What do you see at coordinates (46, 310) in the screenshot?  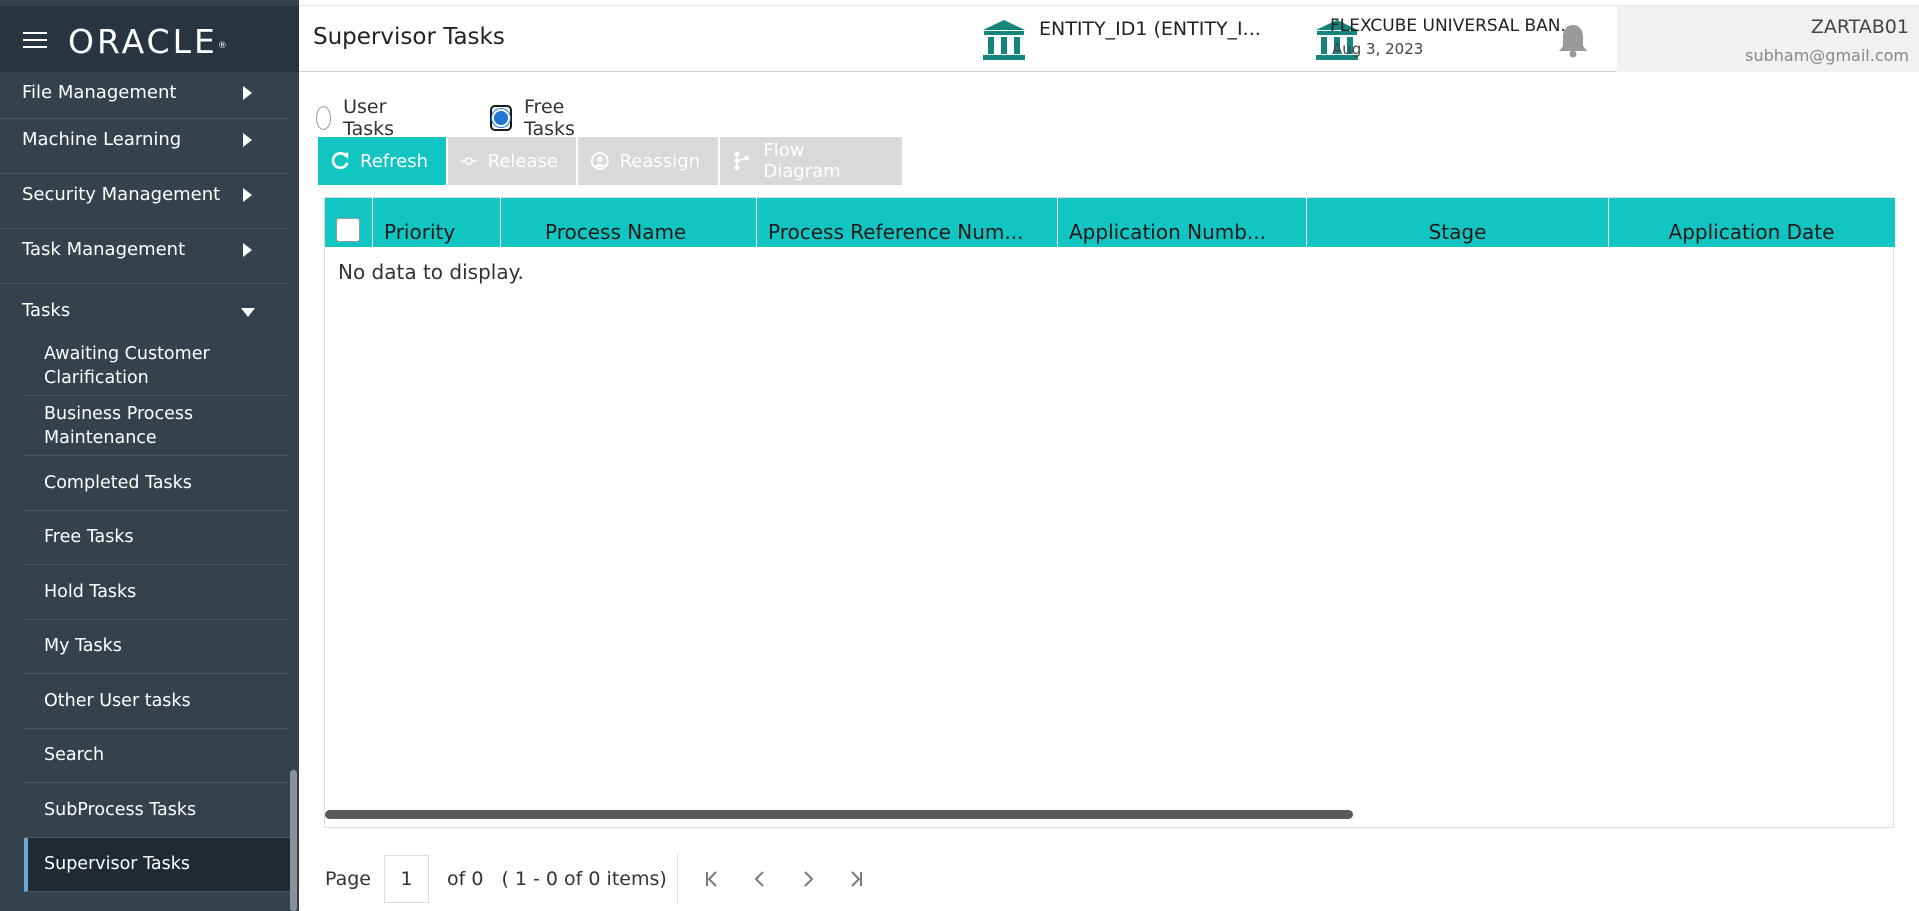 I see `nav-item-label: Tasks` at bounding box center [46, 310].